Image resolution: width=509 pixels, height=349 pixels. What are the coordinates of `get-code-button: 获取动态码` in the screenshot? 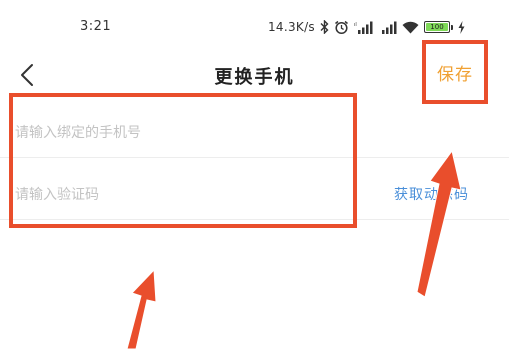 It's located at (431, 194).